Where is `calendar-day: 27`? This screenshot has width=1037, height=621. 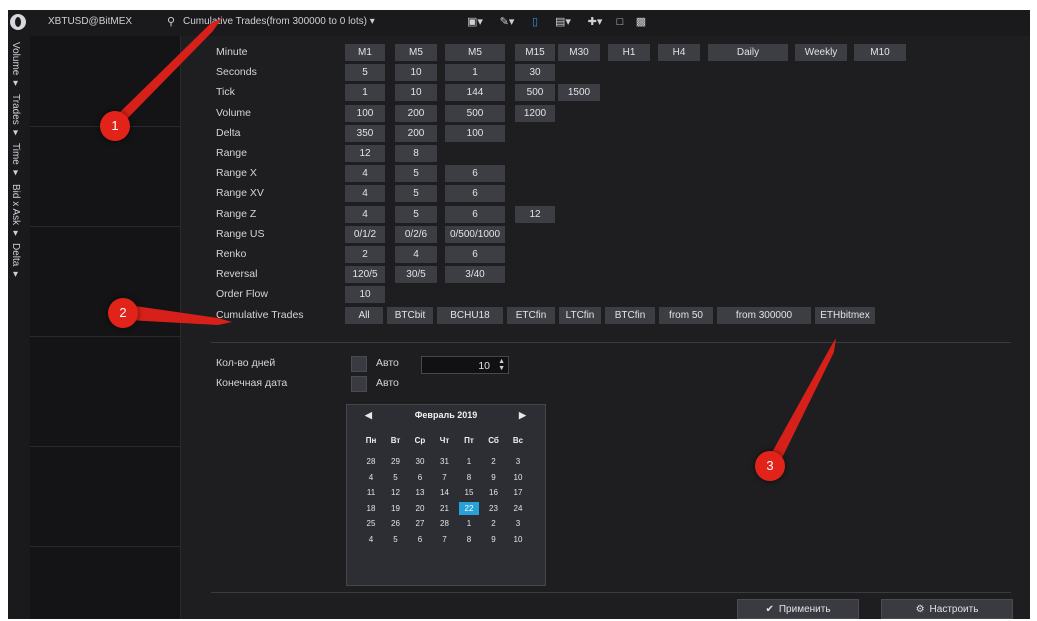
calendar-day: 27 is located at coordinates (420, 523).